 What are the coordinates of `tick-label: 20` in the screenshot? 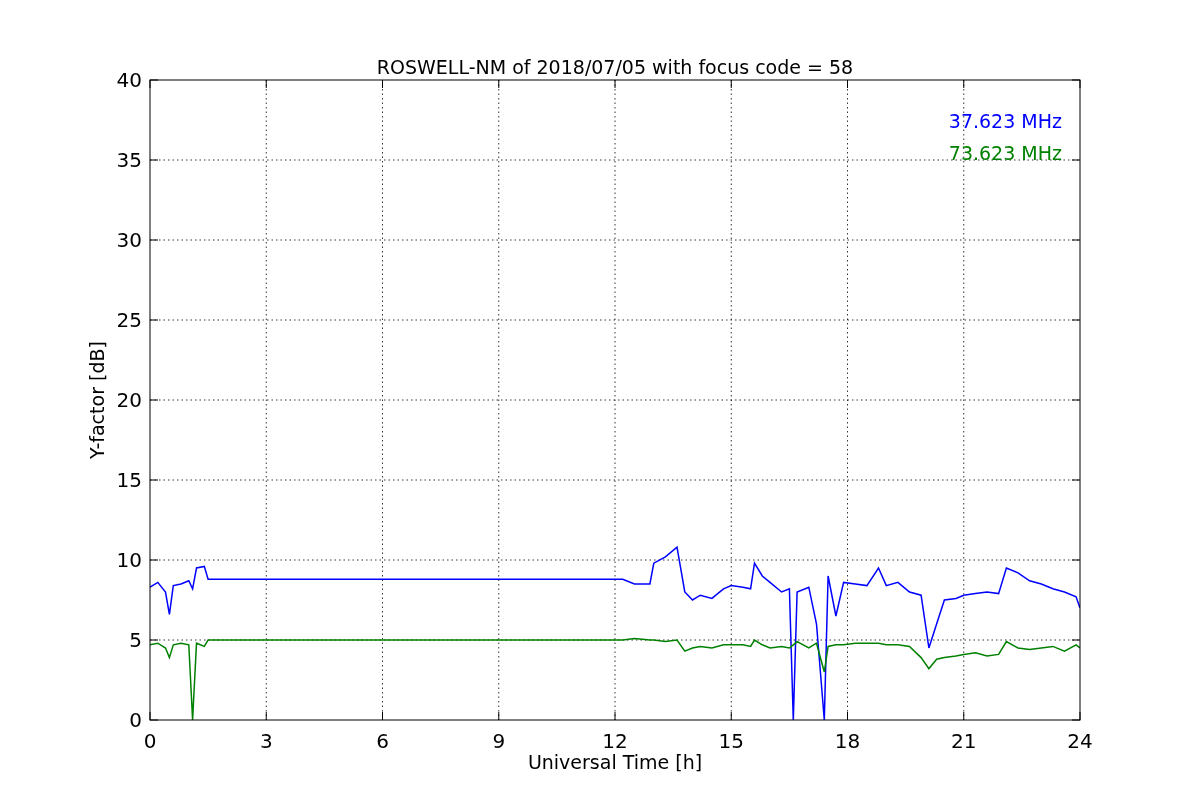 It's located at (129, 400).